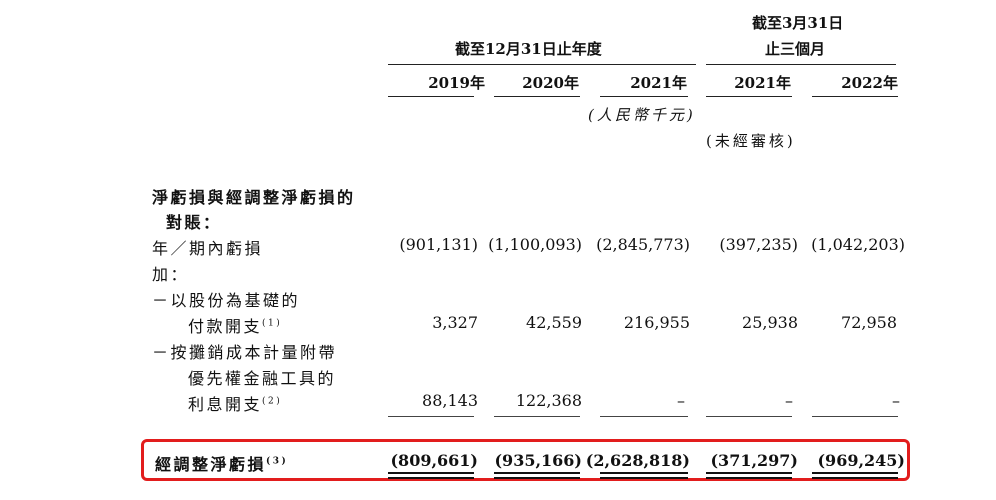 The height and width of the screenshot is (500, 996). What do you see at coordinates (643, 244) in the screenshot?
I see `loss-value-2021: (2,845,773)` at bounding box center [643, 244].